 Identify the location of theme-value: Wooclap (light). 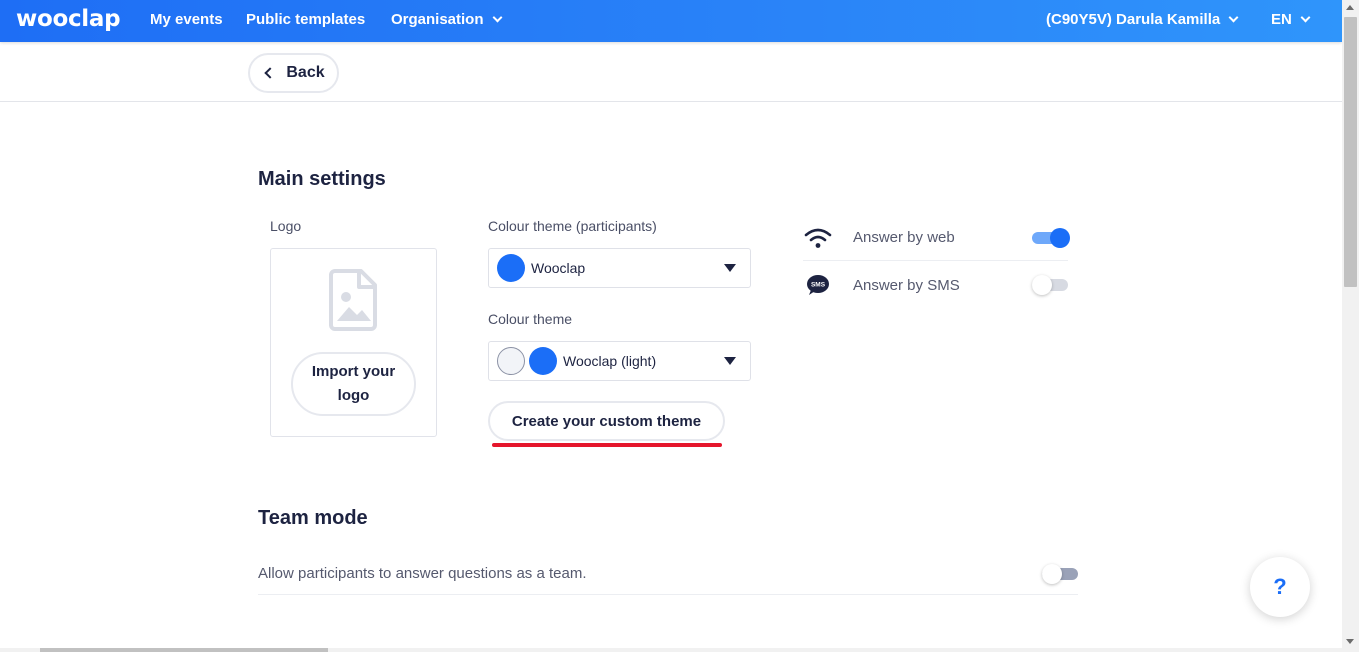
(610, 361).